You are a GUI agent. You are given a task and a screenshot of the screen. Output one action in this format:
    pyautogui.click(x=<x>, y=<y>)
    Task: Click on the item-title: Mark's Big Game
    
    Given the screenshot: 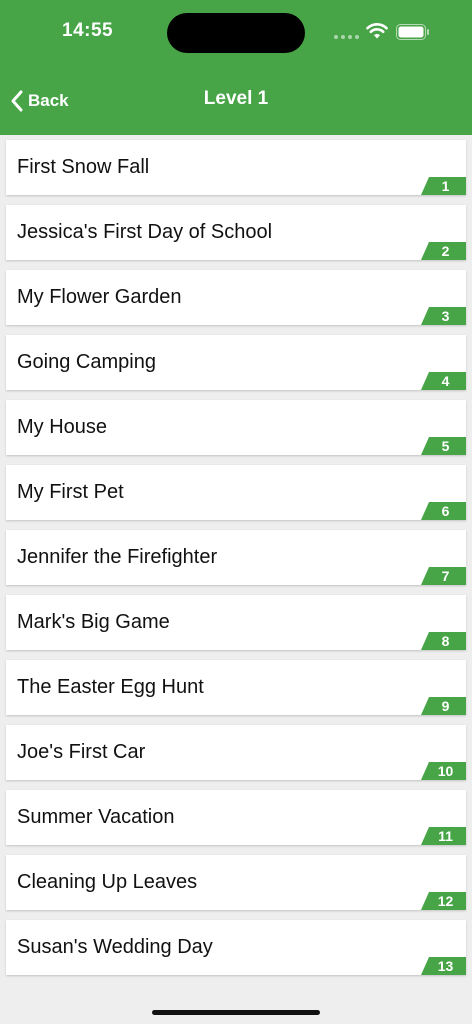 What is the action you would take?
    pyautogui.click(x=93, y=622)
    